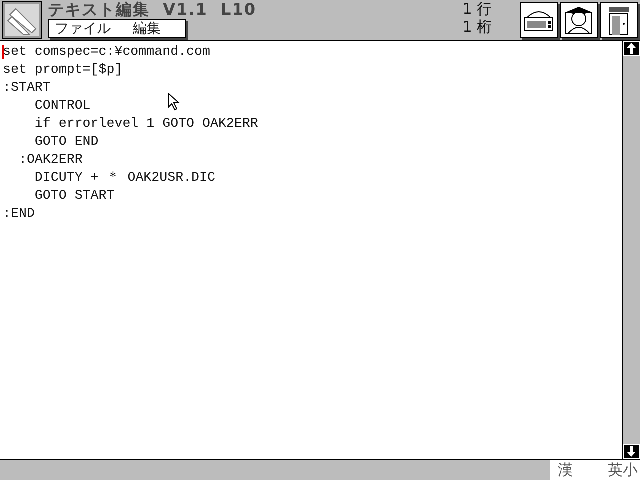  I want to click on mouse-pointer-icon, so click(174, 102).